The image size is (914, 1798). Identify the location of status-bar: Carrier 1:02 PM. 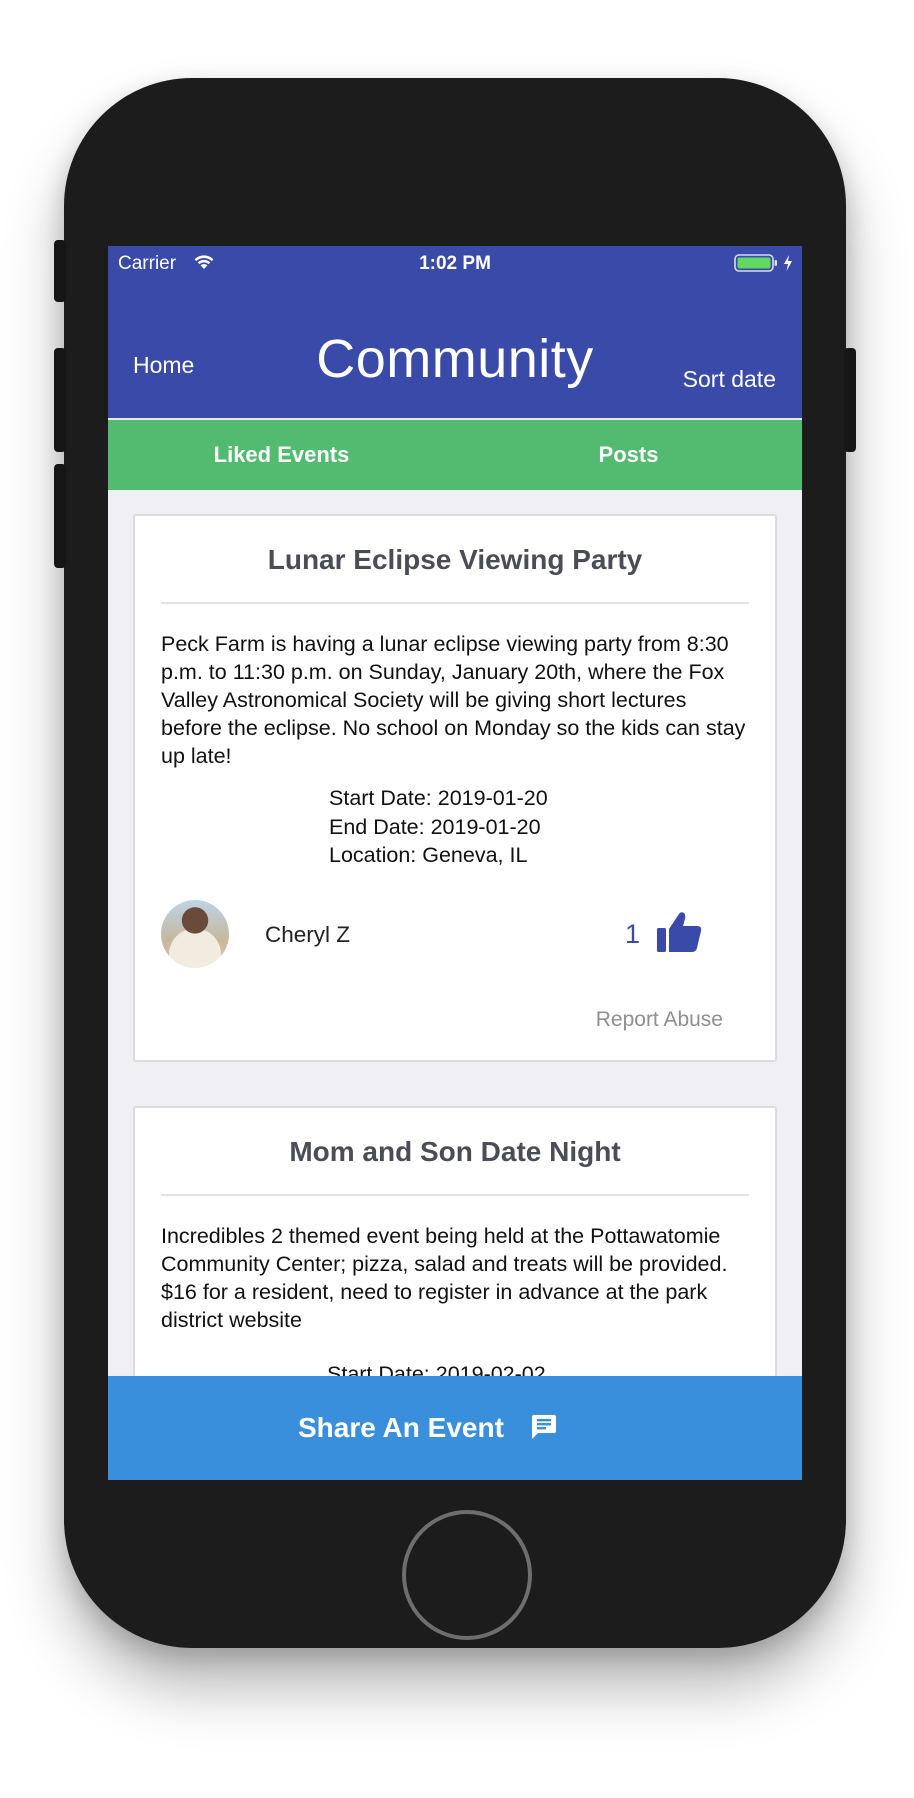
(455, 262).